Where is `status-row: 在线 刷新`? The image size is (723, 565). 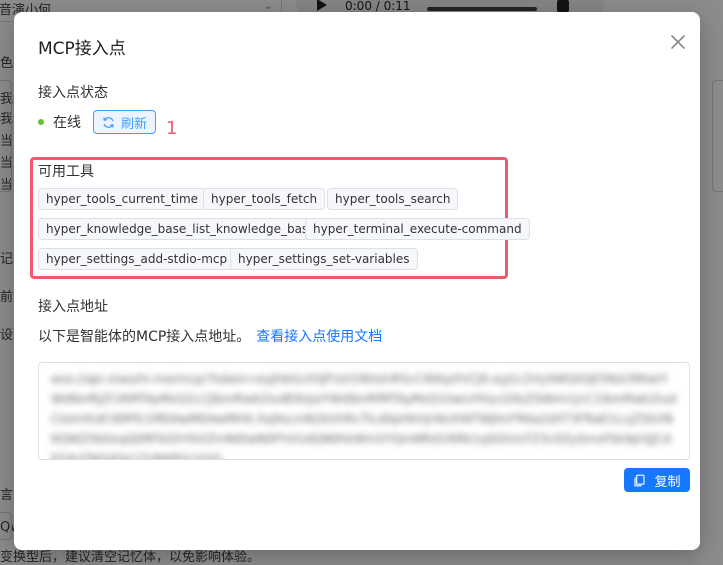 status-row: 在线 刷新 is located at coordinates (97, 122).